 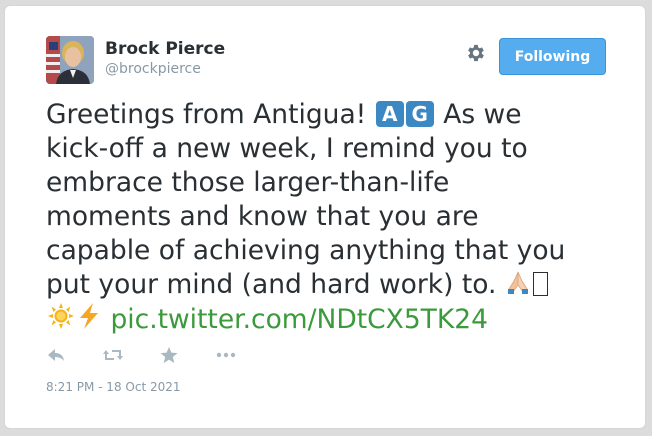 I want to click on flag-letter: G, so click(x=419, y=114).